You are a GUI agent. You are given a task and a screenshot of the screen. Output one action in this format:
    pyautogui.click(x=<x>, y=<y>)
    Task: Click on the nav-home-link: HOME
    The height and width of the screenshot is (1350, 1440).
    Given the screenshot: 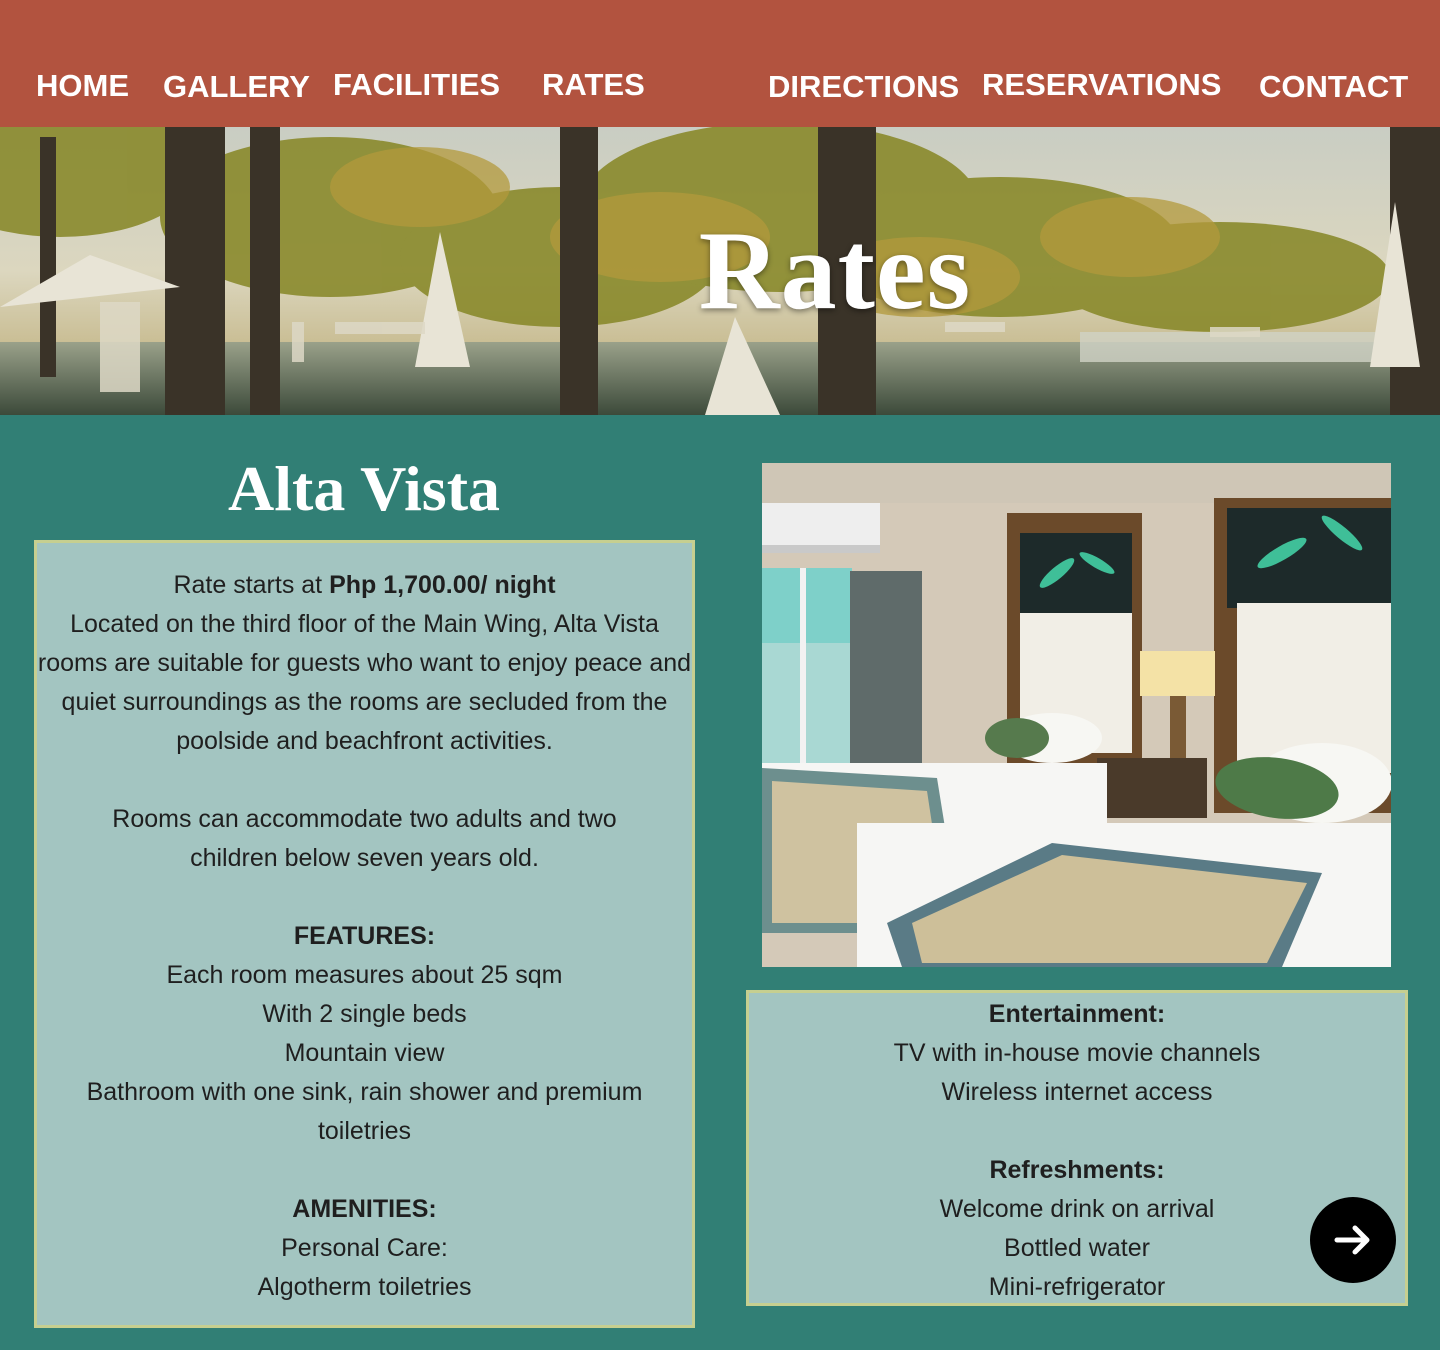 What is the action you would take?
    pyautogui.click(x=82, y=86)
    